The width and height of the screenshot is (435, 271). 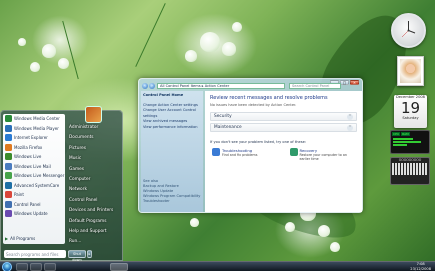 What do you see at coordinates (283, 127) in the screenshot?
I see `maintenance-section: Maintenance ˅` at bounding box center [283, 127].